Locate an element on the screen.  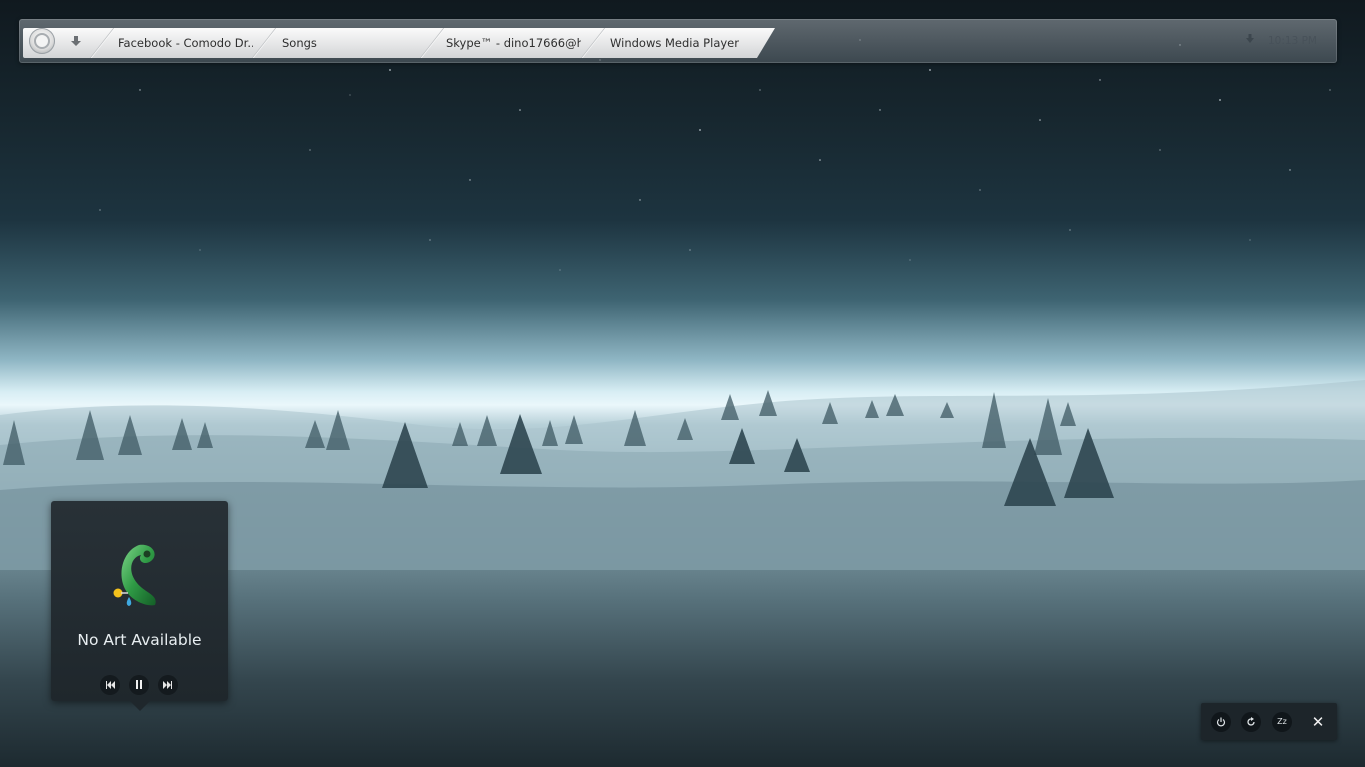
media-app-icon is located at coordinates (134, 575).